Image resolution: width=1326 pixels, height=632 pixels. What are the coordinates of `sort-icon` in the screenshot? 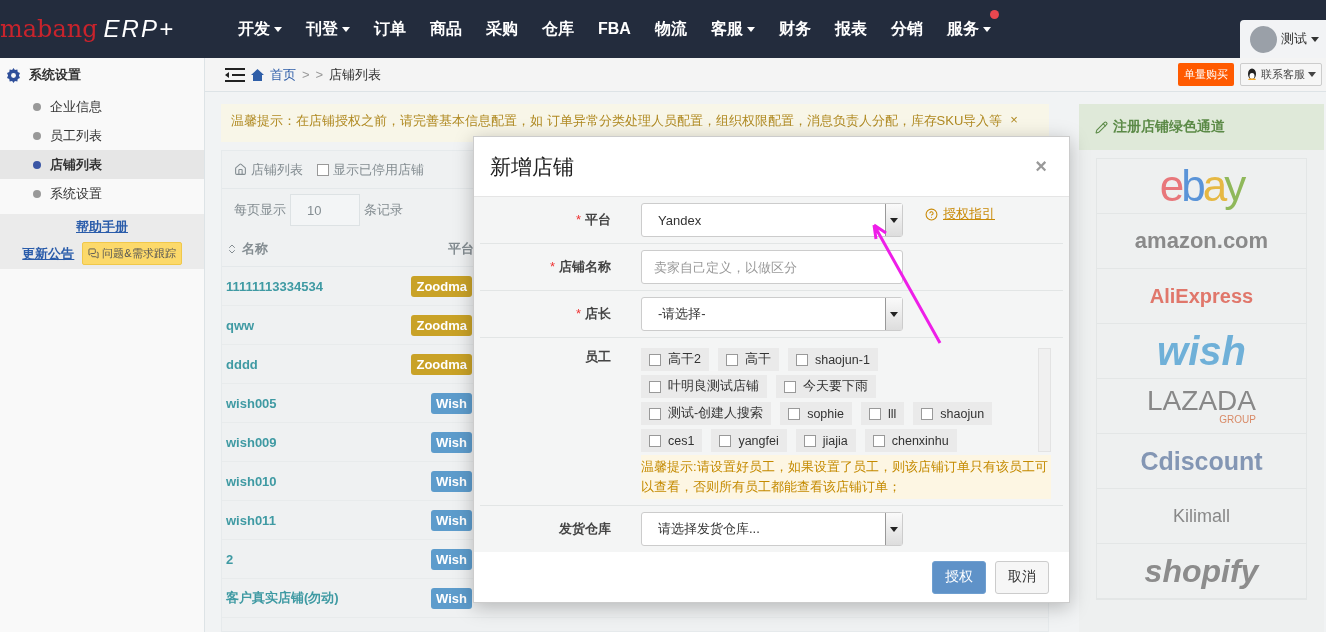 It's located at (232, 248).